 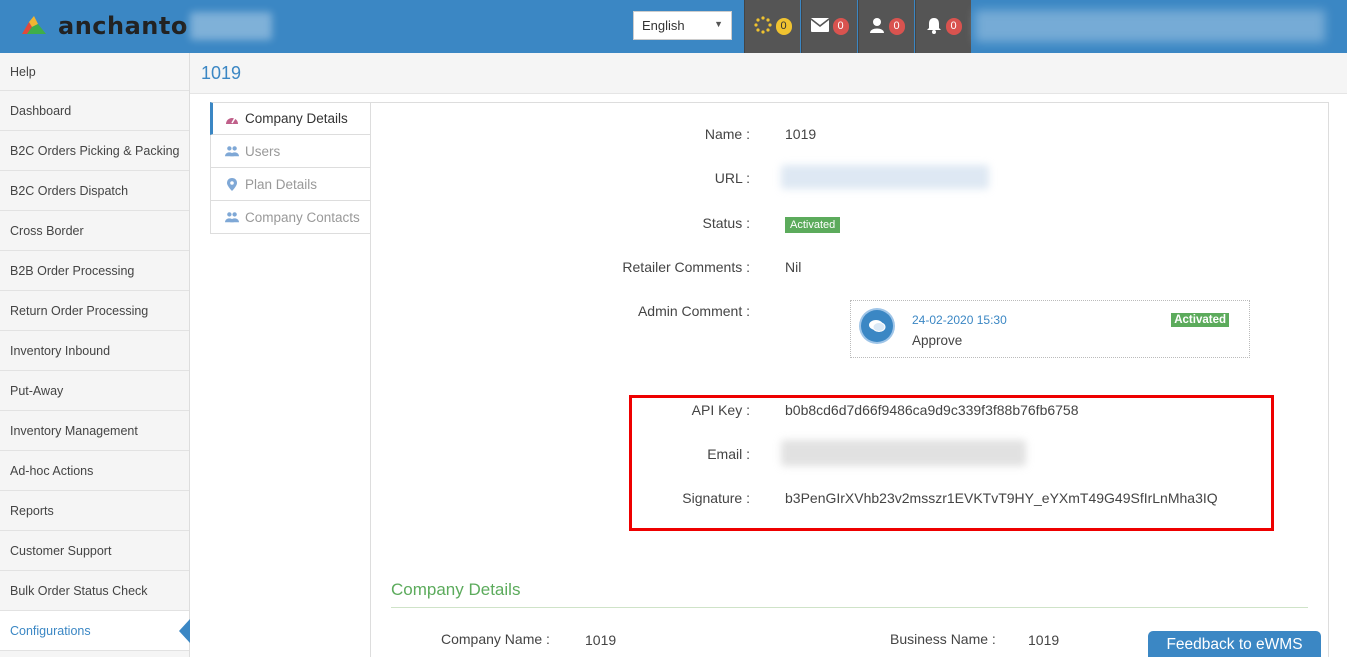 What do you see at coordinates (94, 431) in the screenshot?
I see `sidebar-item-inventory-management: Inventory Management` at bounding box center [94, 431].